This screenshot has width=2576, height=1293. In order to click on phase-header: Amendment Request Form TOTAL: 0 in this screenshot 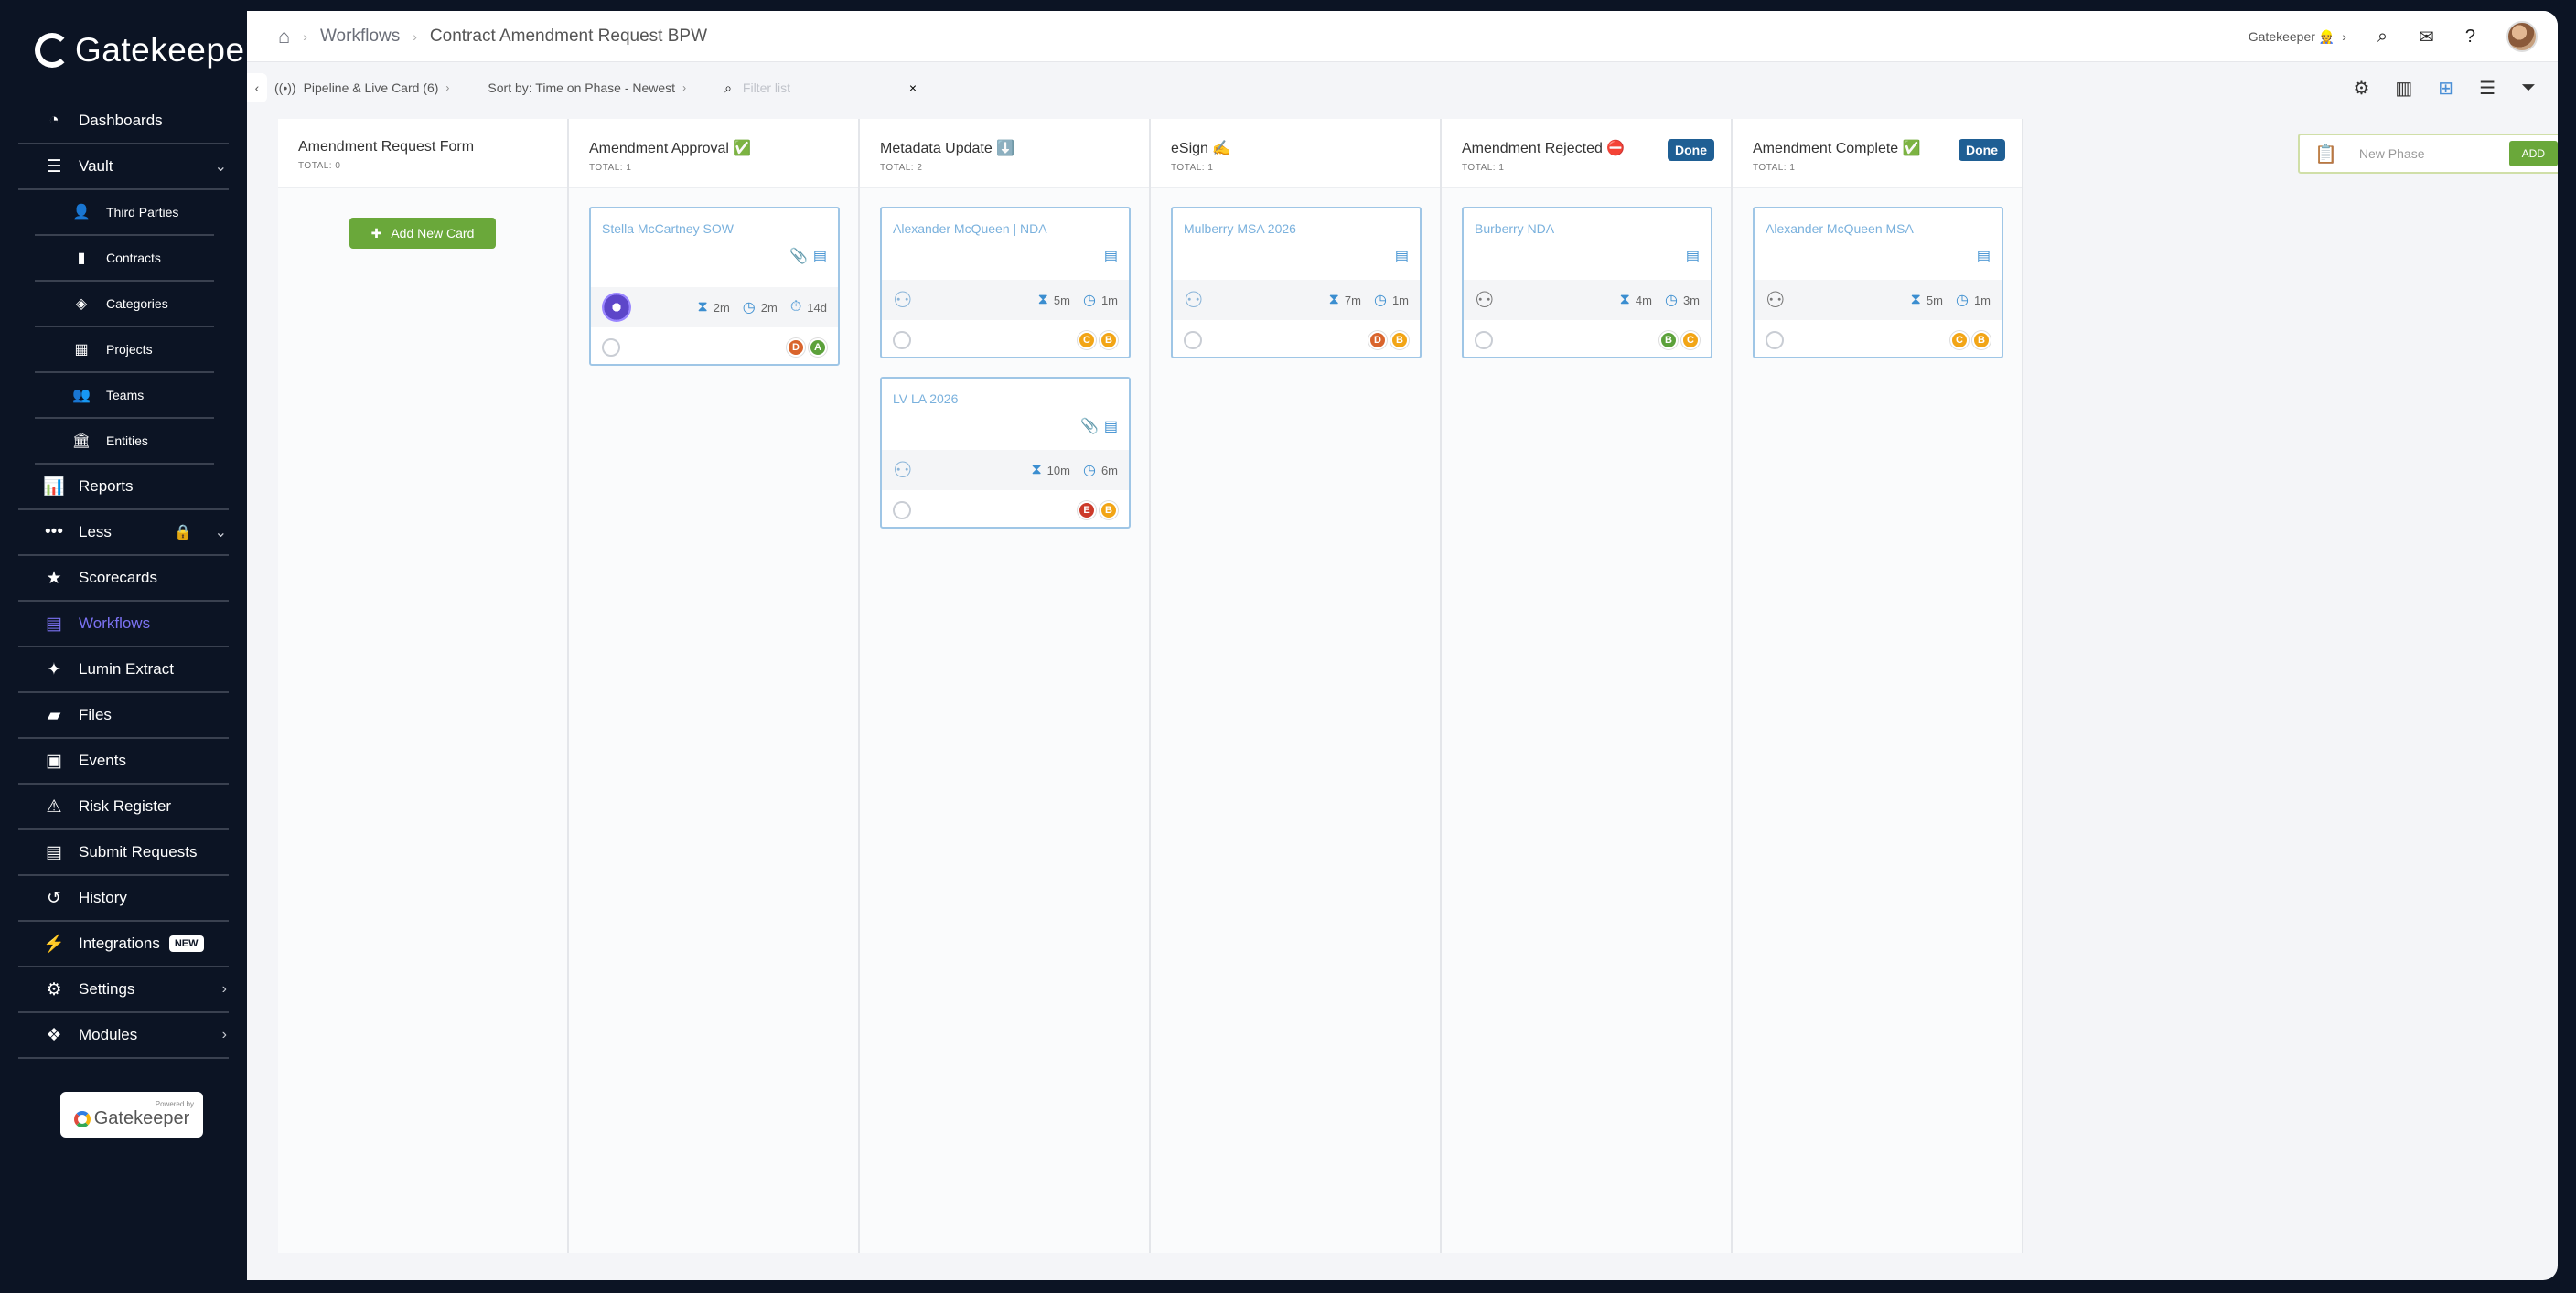, I will do `click(423, 153)`.